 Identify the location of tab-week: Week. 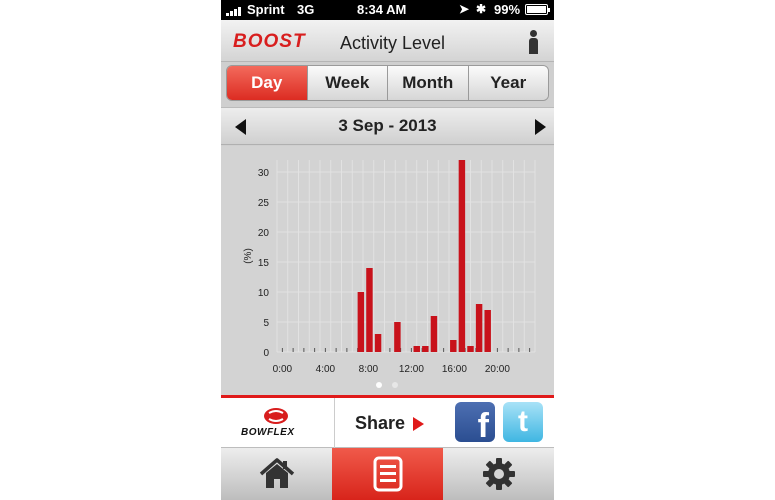
(347, 83).